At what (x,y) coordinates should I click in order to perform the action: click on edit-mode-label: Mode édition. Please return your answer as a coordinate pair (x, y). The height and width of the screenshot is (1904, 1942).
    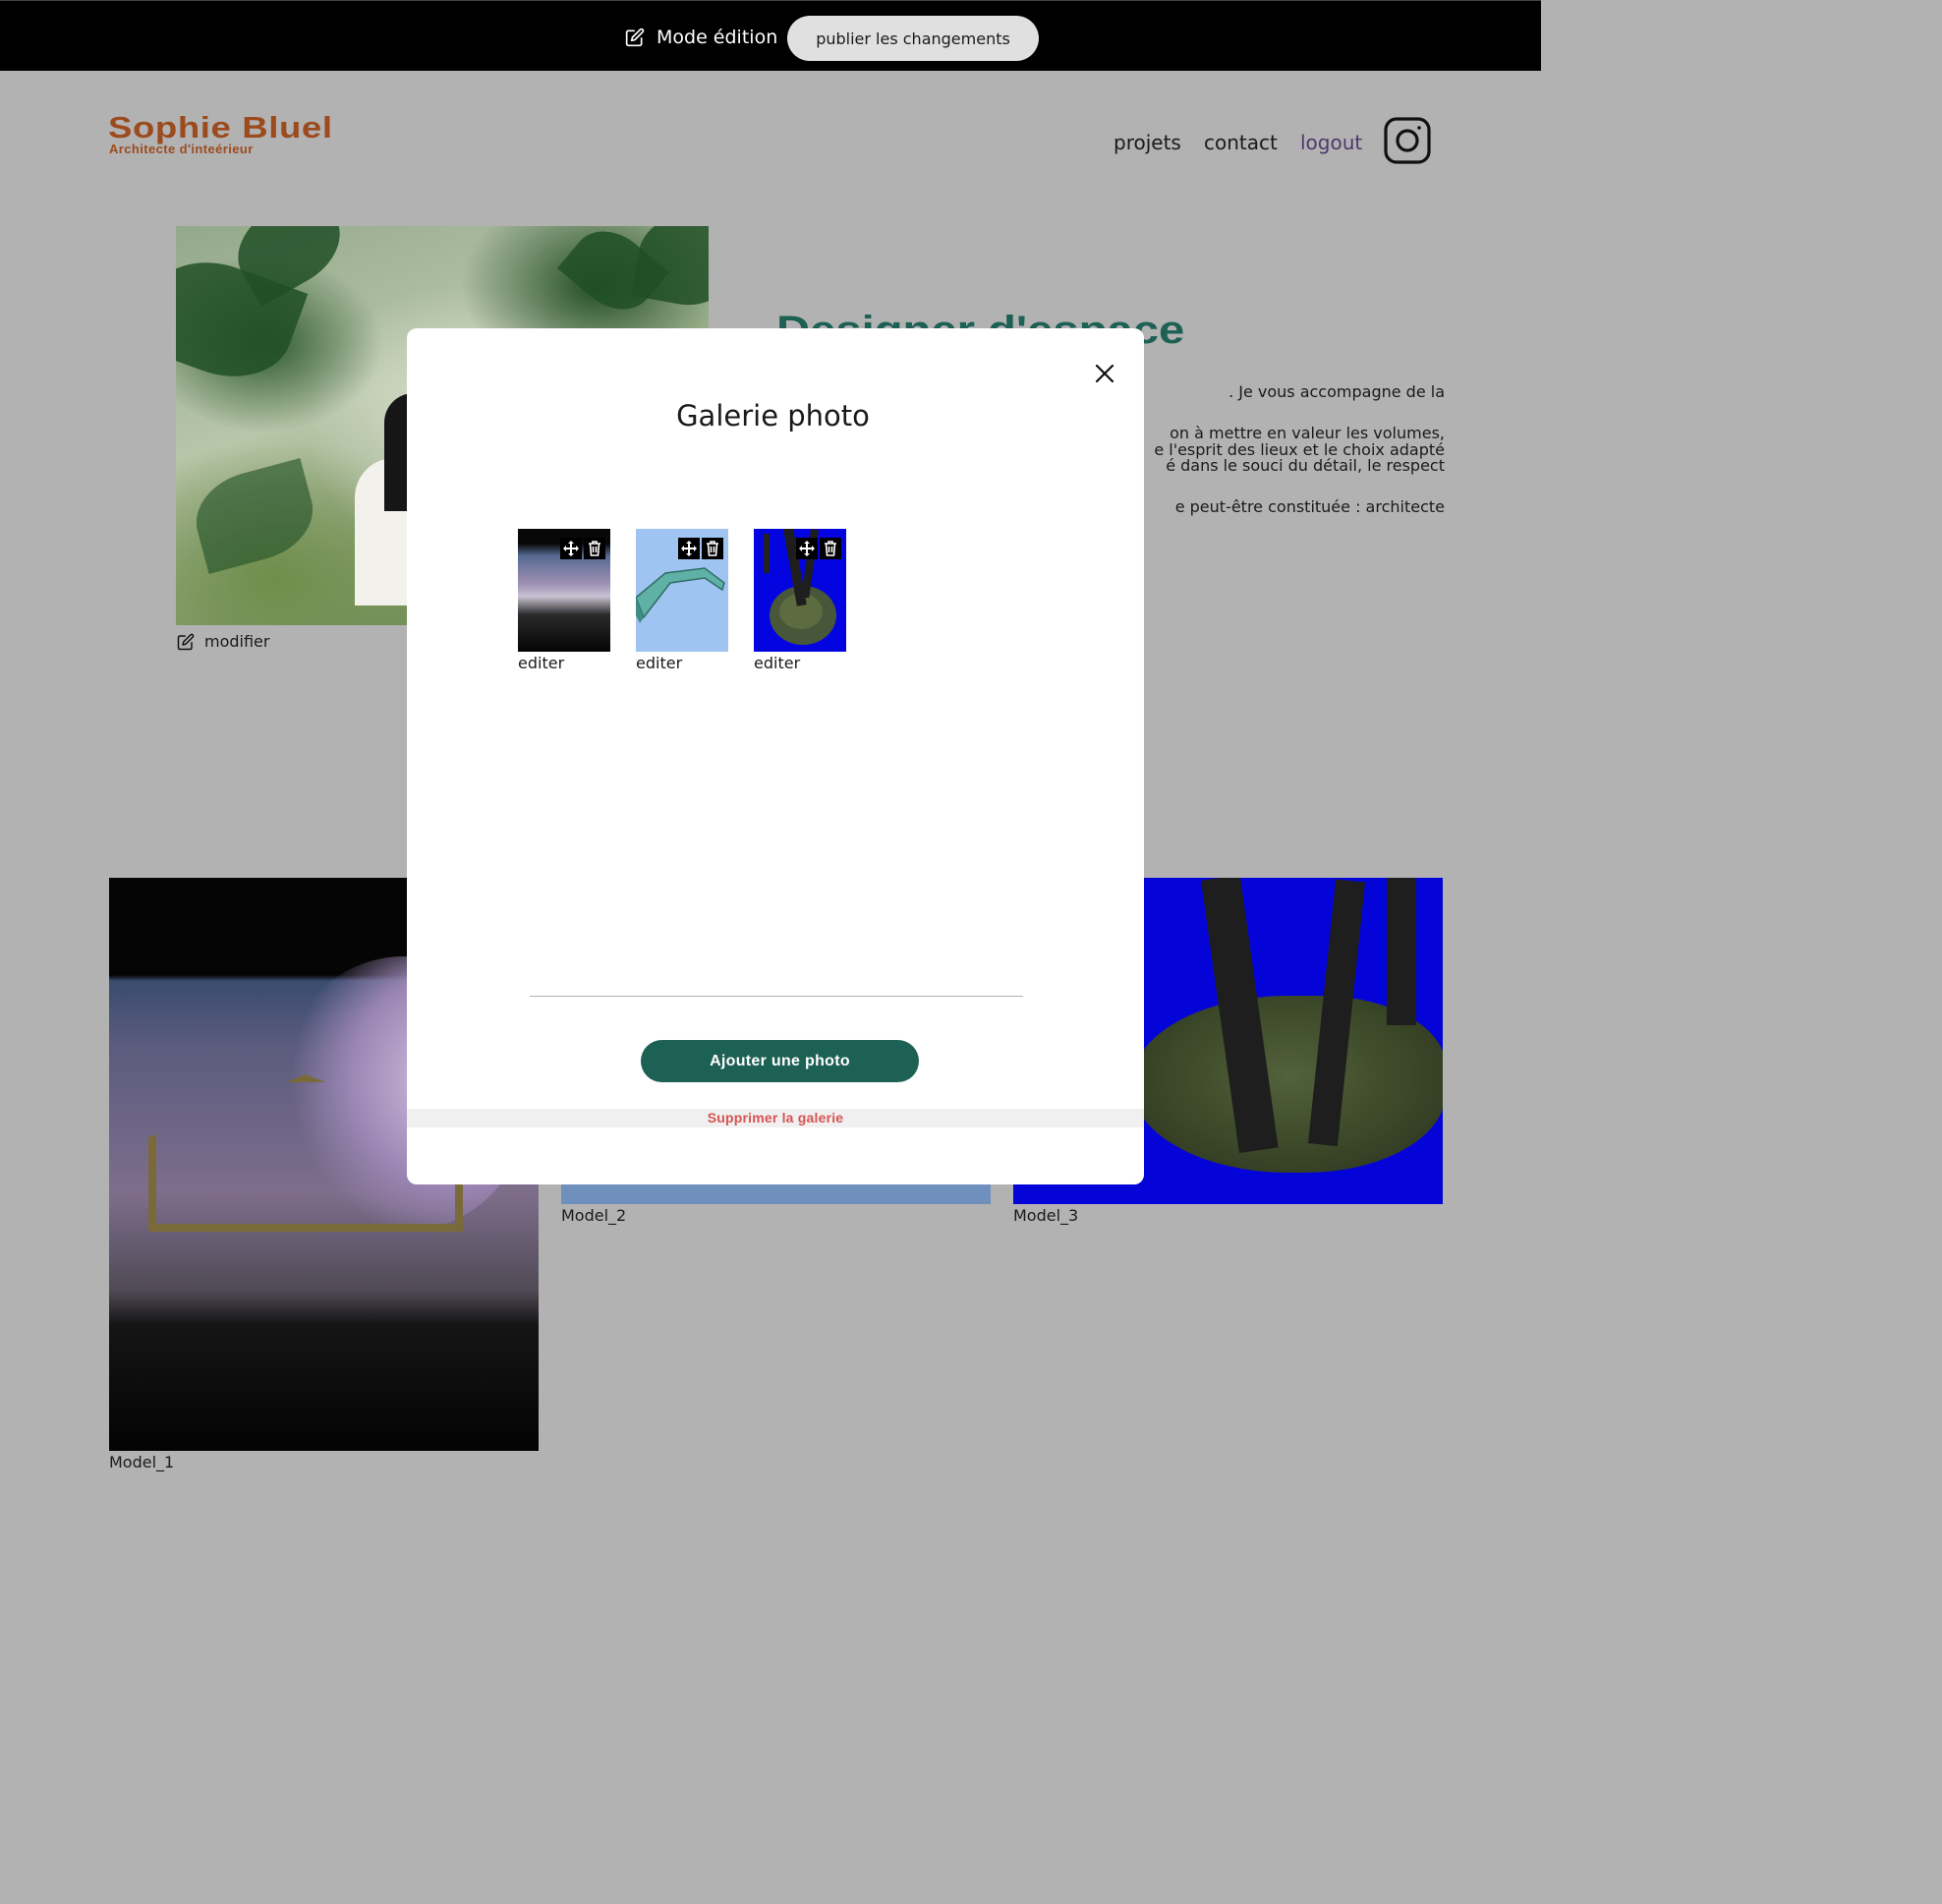
    Looking at the image, I should click on (717, 37).